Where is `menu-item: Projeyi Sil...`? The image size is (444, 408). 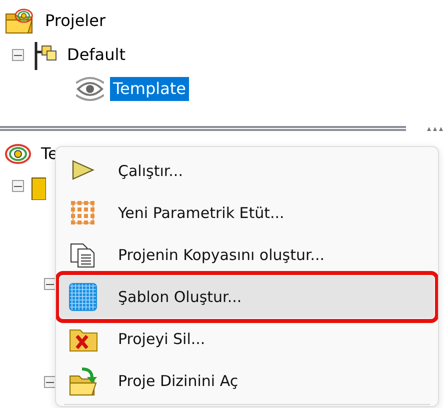
menu-item: Projeyi Sil... is located at coordinates (247, 339).